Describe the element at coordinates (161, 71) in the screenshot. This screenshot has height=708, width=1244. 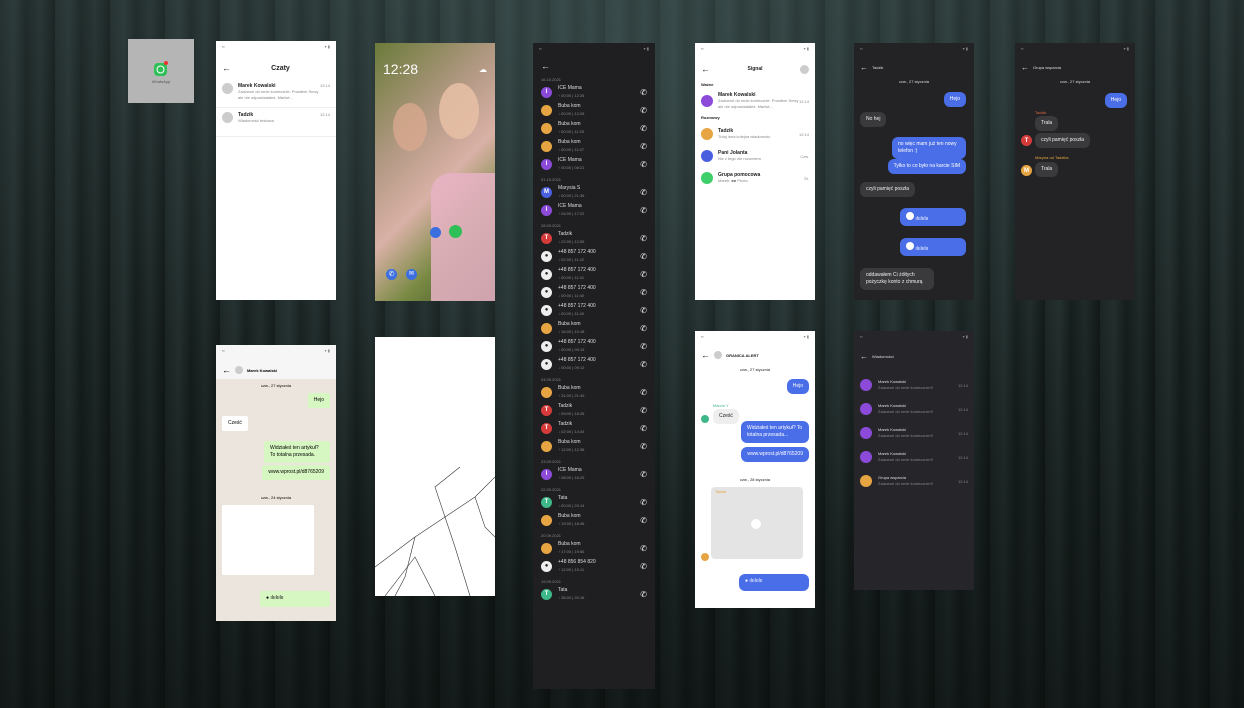
I see `whatsapp-app-tile: WhatsApp` at that location.